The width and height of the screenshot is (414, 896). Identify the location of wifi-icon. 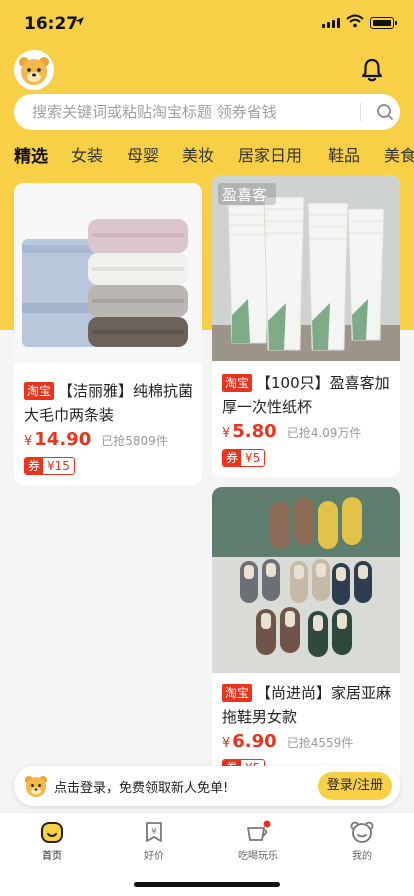
(355, 21).